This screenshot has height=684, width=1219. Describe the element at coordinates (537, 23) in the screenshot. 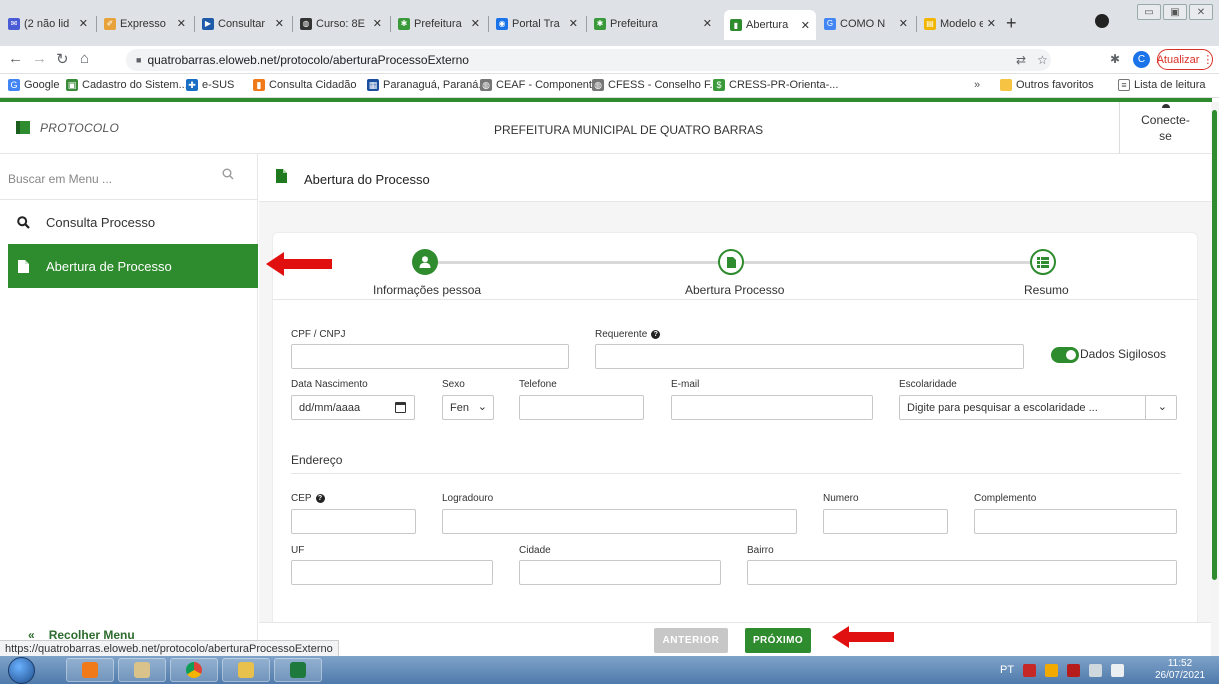

I see `browser-tab: ◉ Portal Tra ✕` at that location.